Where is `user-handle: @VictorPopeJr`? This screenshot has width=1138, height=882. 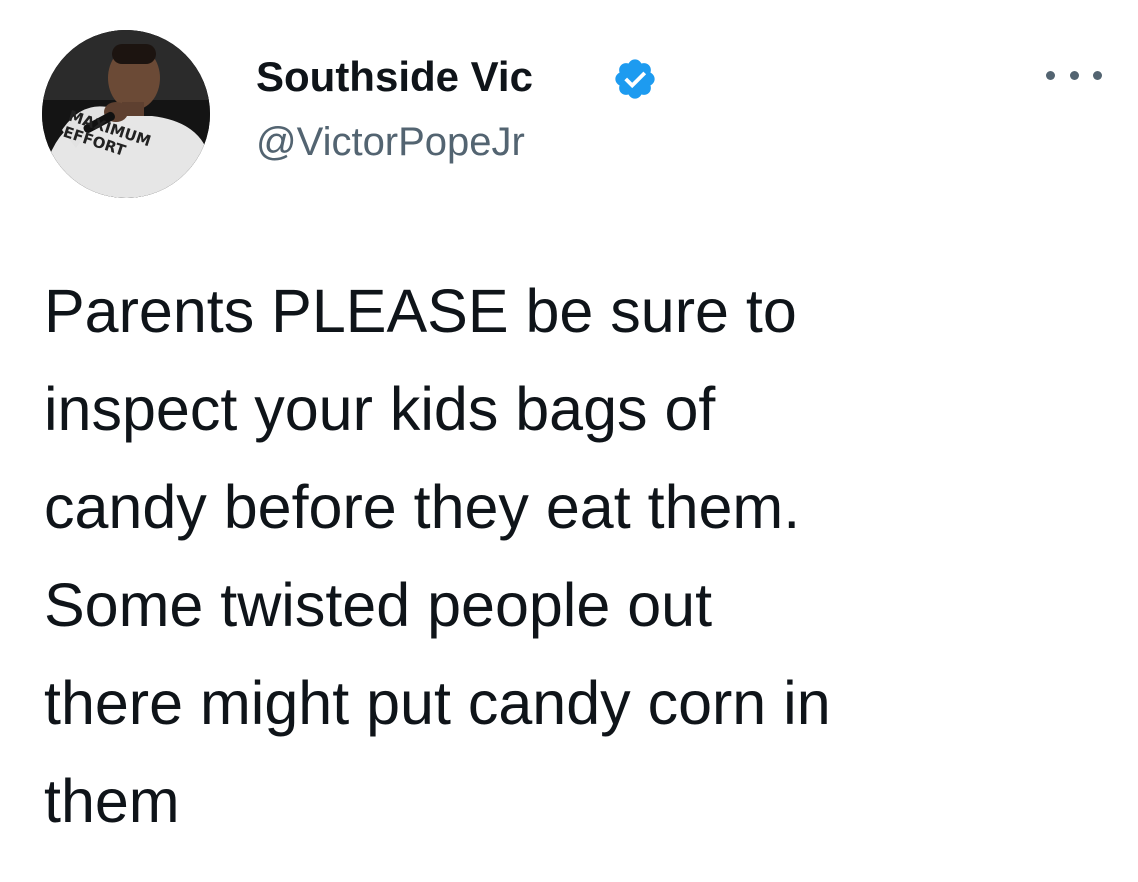 user-handle: @VictorPopeJr is located at coordinates (390, 142).